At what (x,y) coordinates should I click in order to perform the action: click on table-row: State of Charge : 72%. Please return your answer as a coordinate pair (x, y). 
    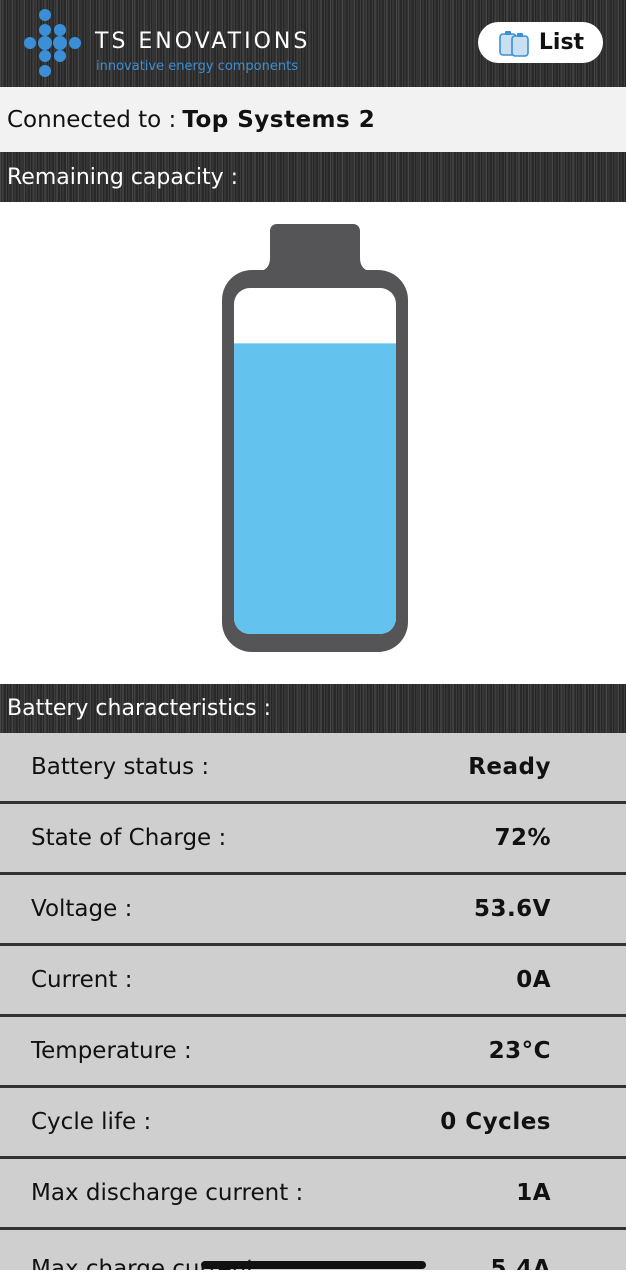
    Looking at the image, I should click on (313, 839).